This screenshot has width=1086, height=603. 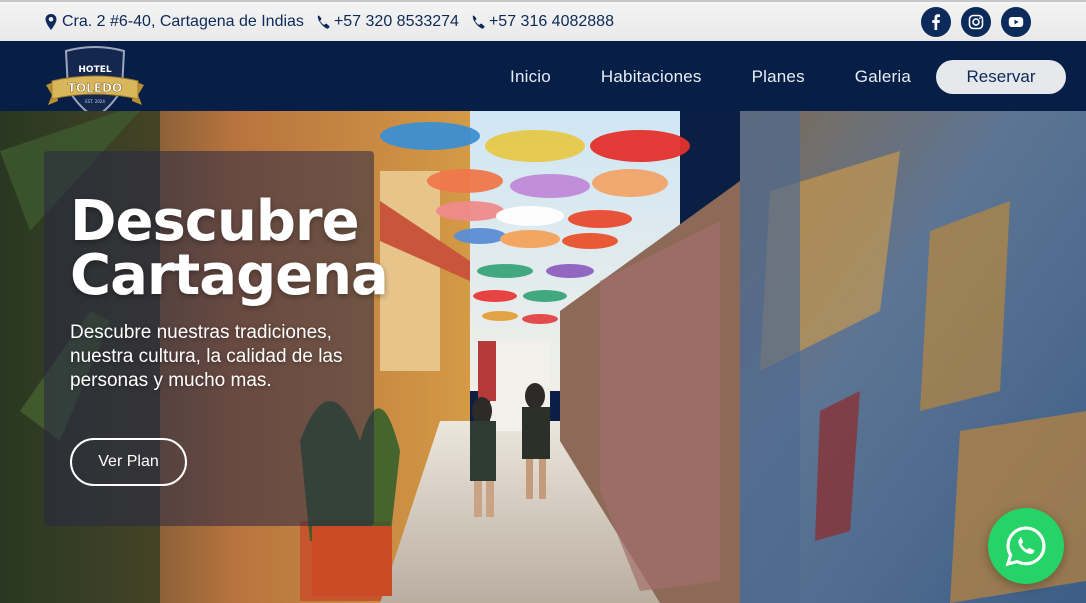 I want to click on hero-title: Descubre Cartagena, so click(x=240, y=248).